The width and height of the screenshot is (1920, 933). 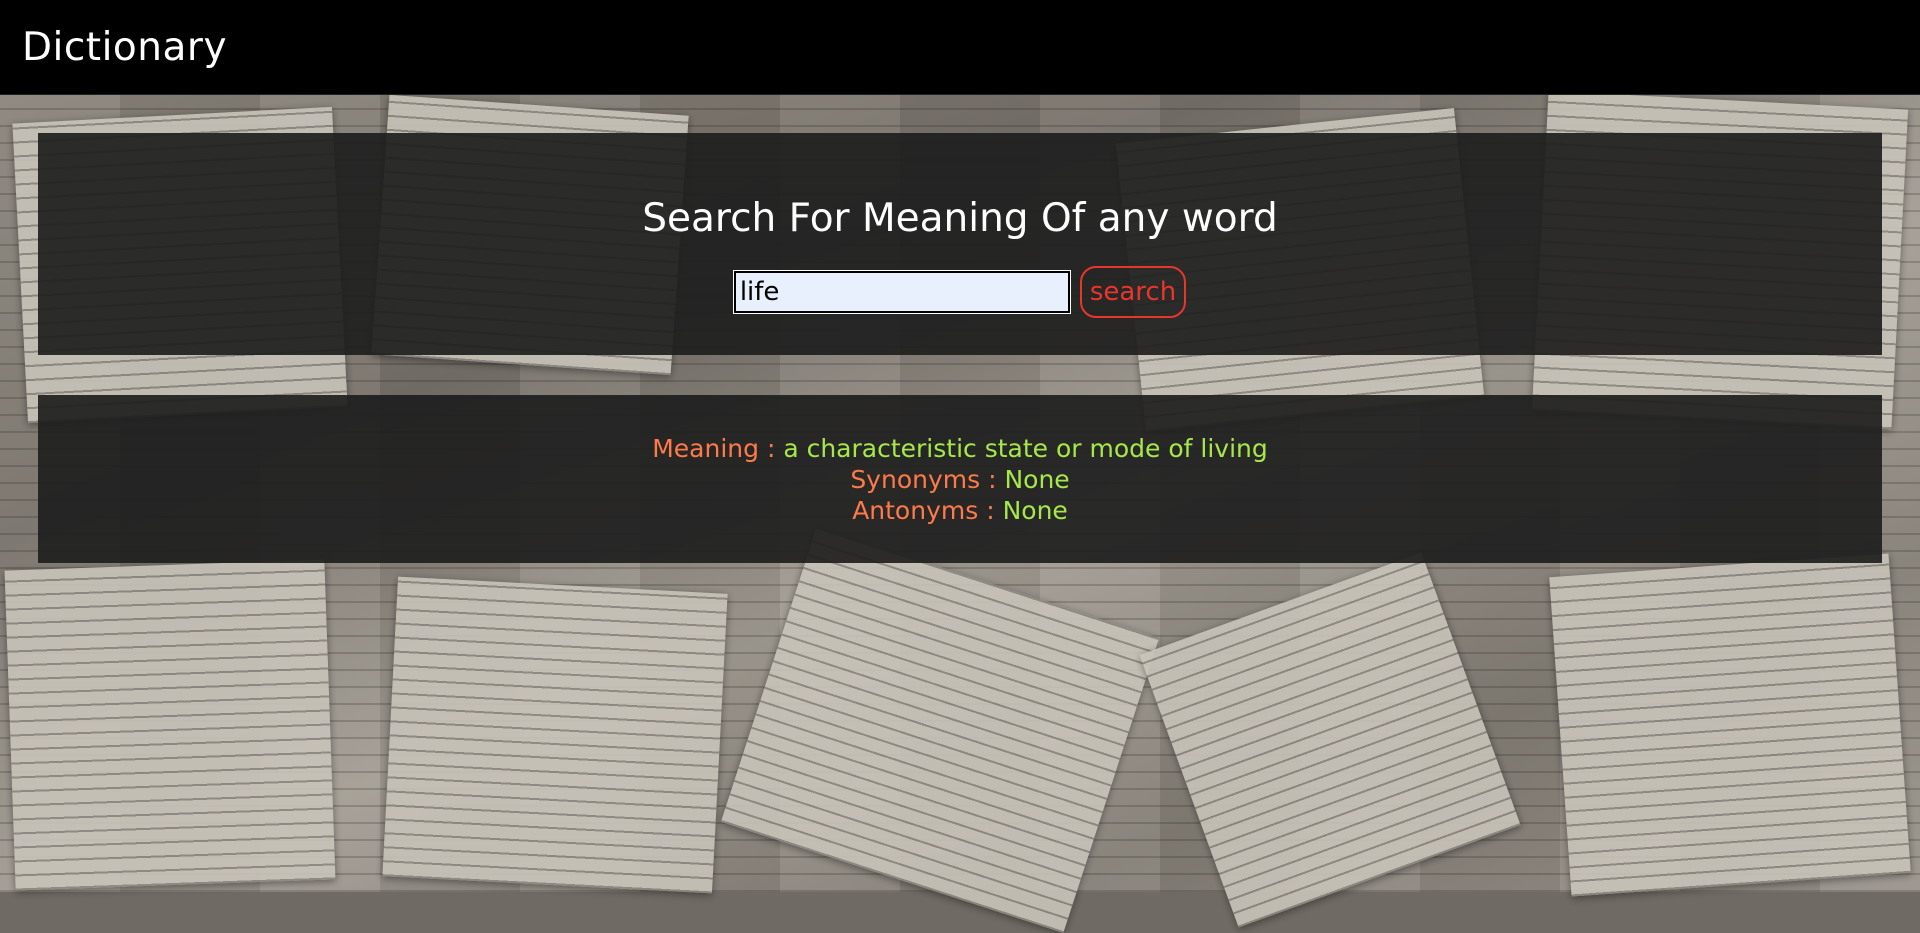 What do you see at coordinates (1025, 448) in the screenshot?
I see `meaning-value: a characteristic state or mode of living` at bounding box center [1025, 448].